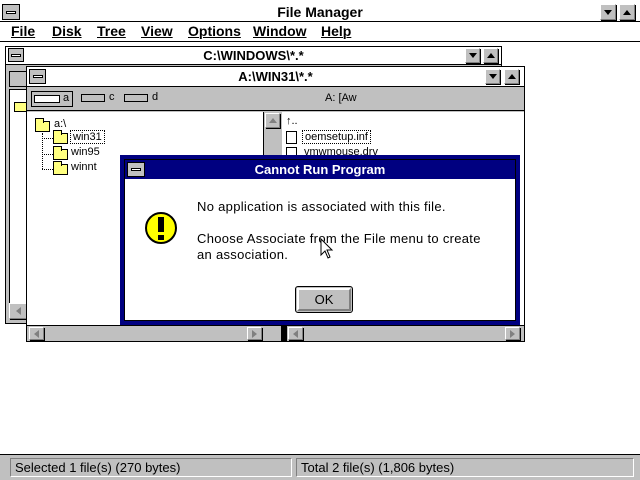  I want to click on file-scroll-left, so click(295, 333).